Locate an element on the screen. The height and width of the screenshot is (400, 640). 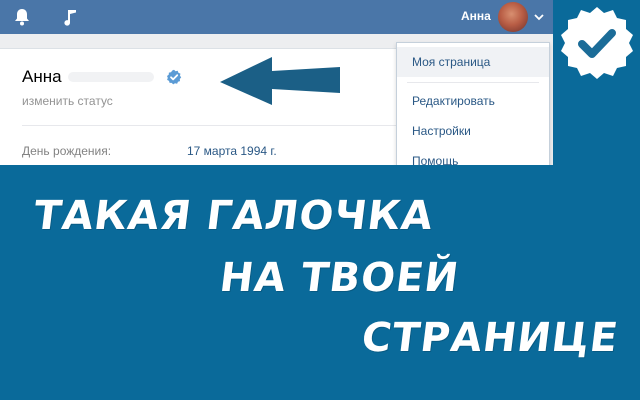
menu-item-help: Помощь is located at coordinates (473, 155).